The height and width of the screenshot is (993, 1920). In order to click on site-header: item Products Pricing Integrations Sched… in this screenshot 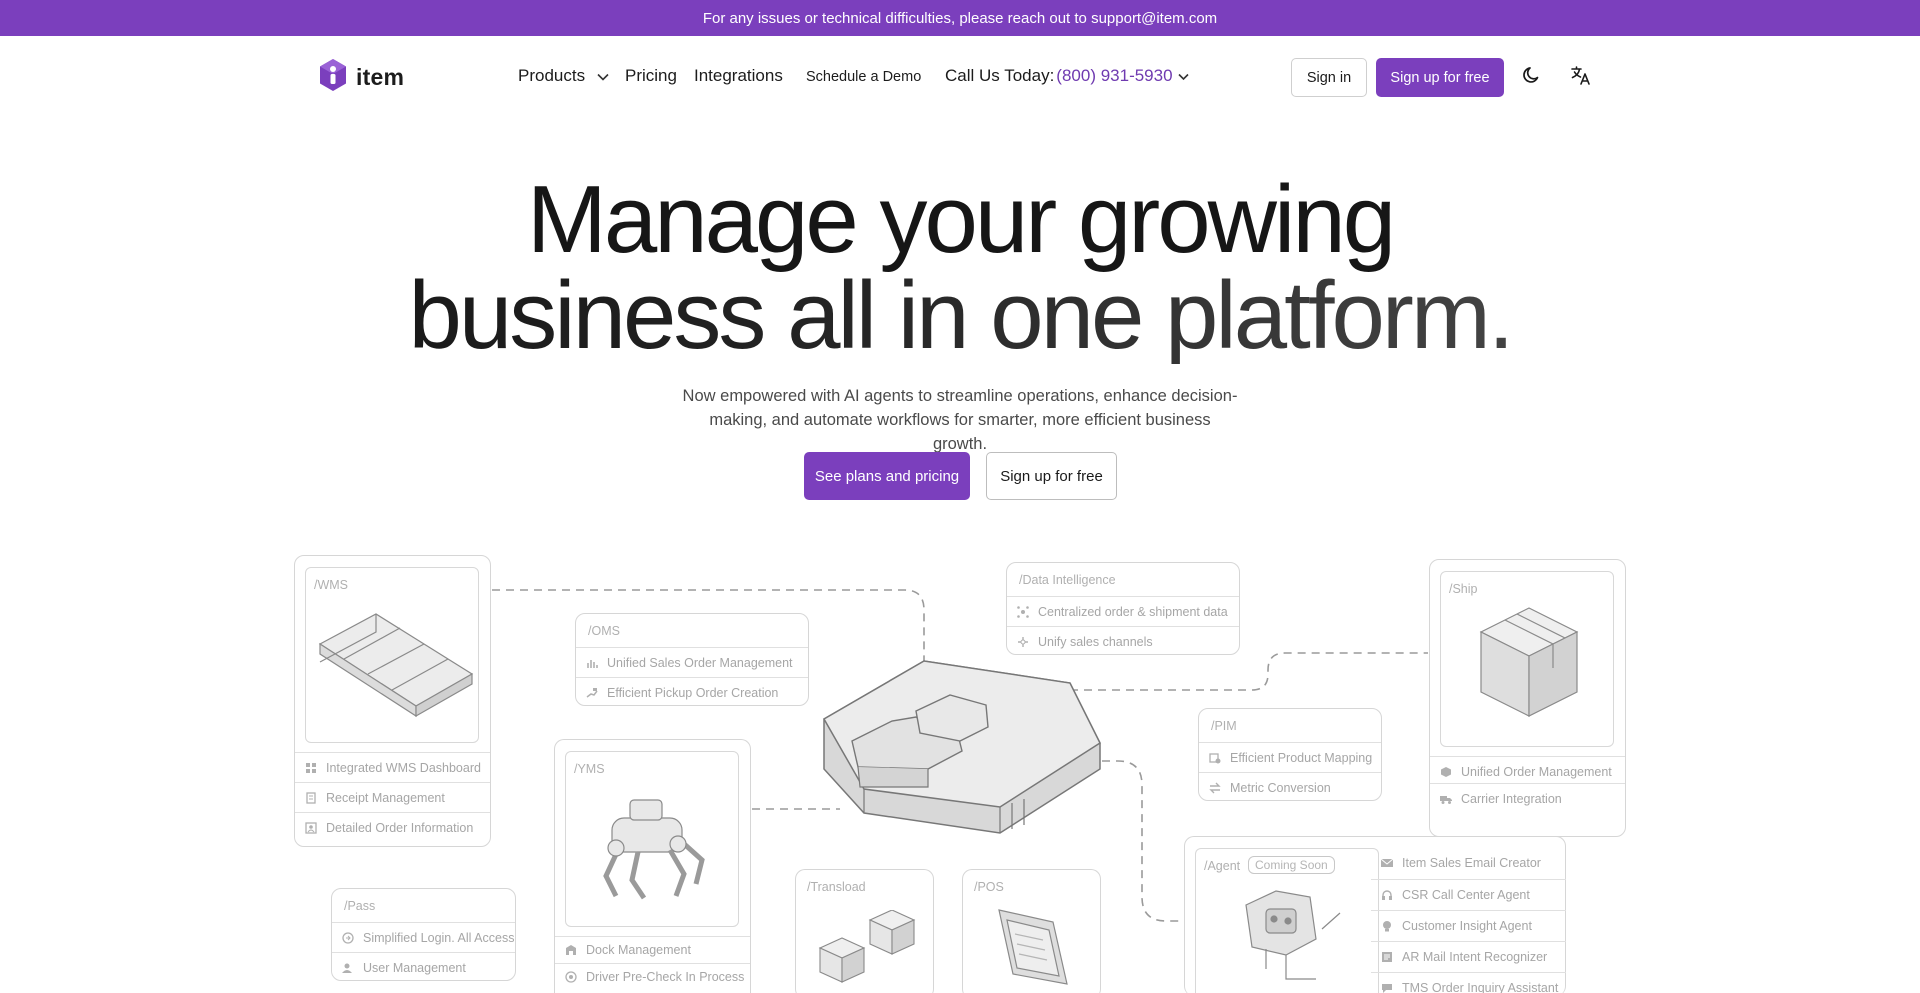, I will do `click(960, 75)`.